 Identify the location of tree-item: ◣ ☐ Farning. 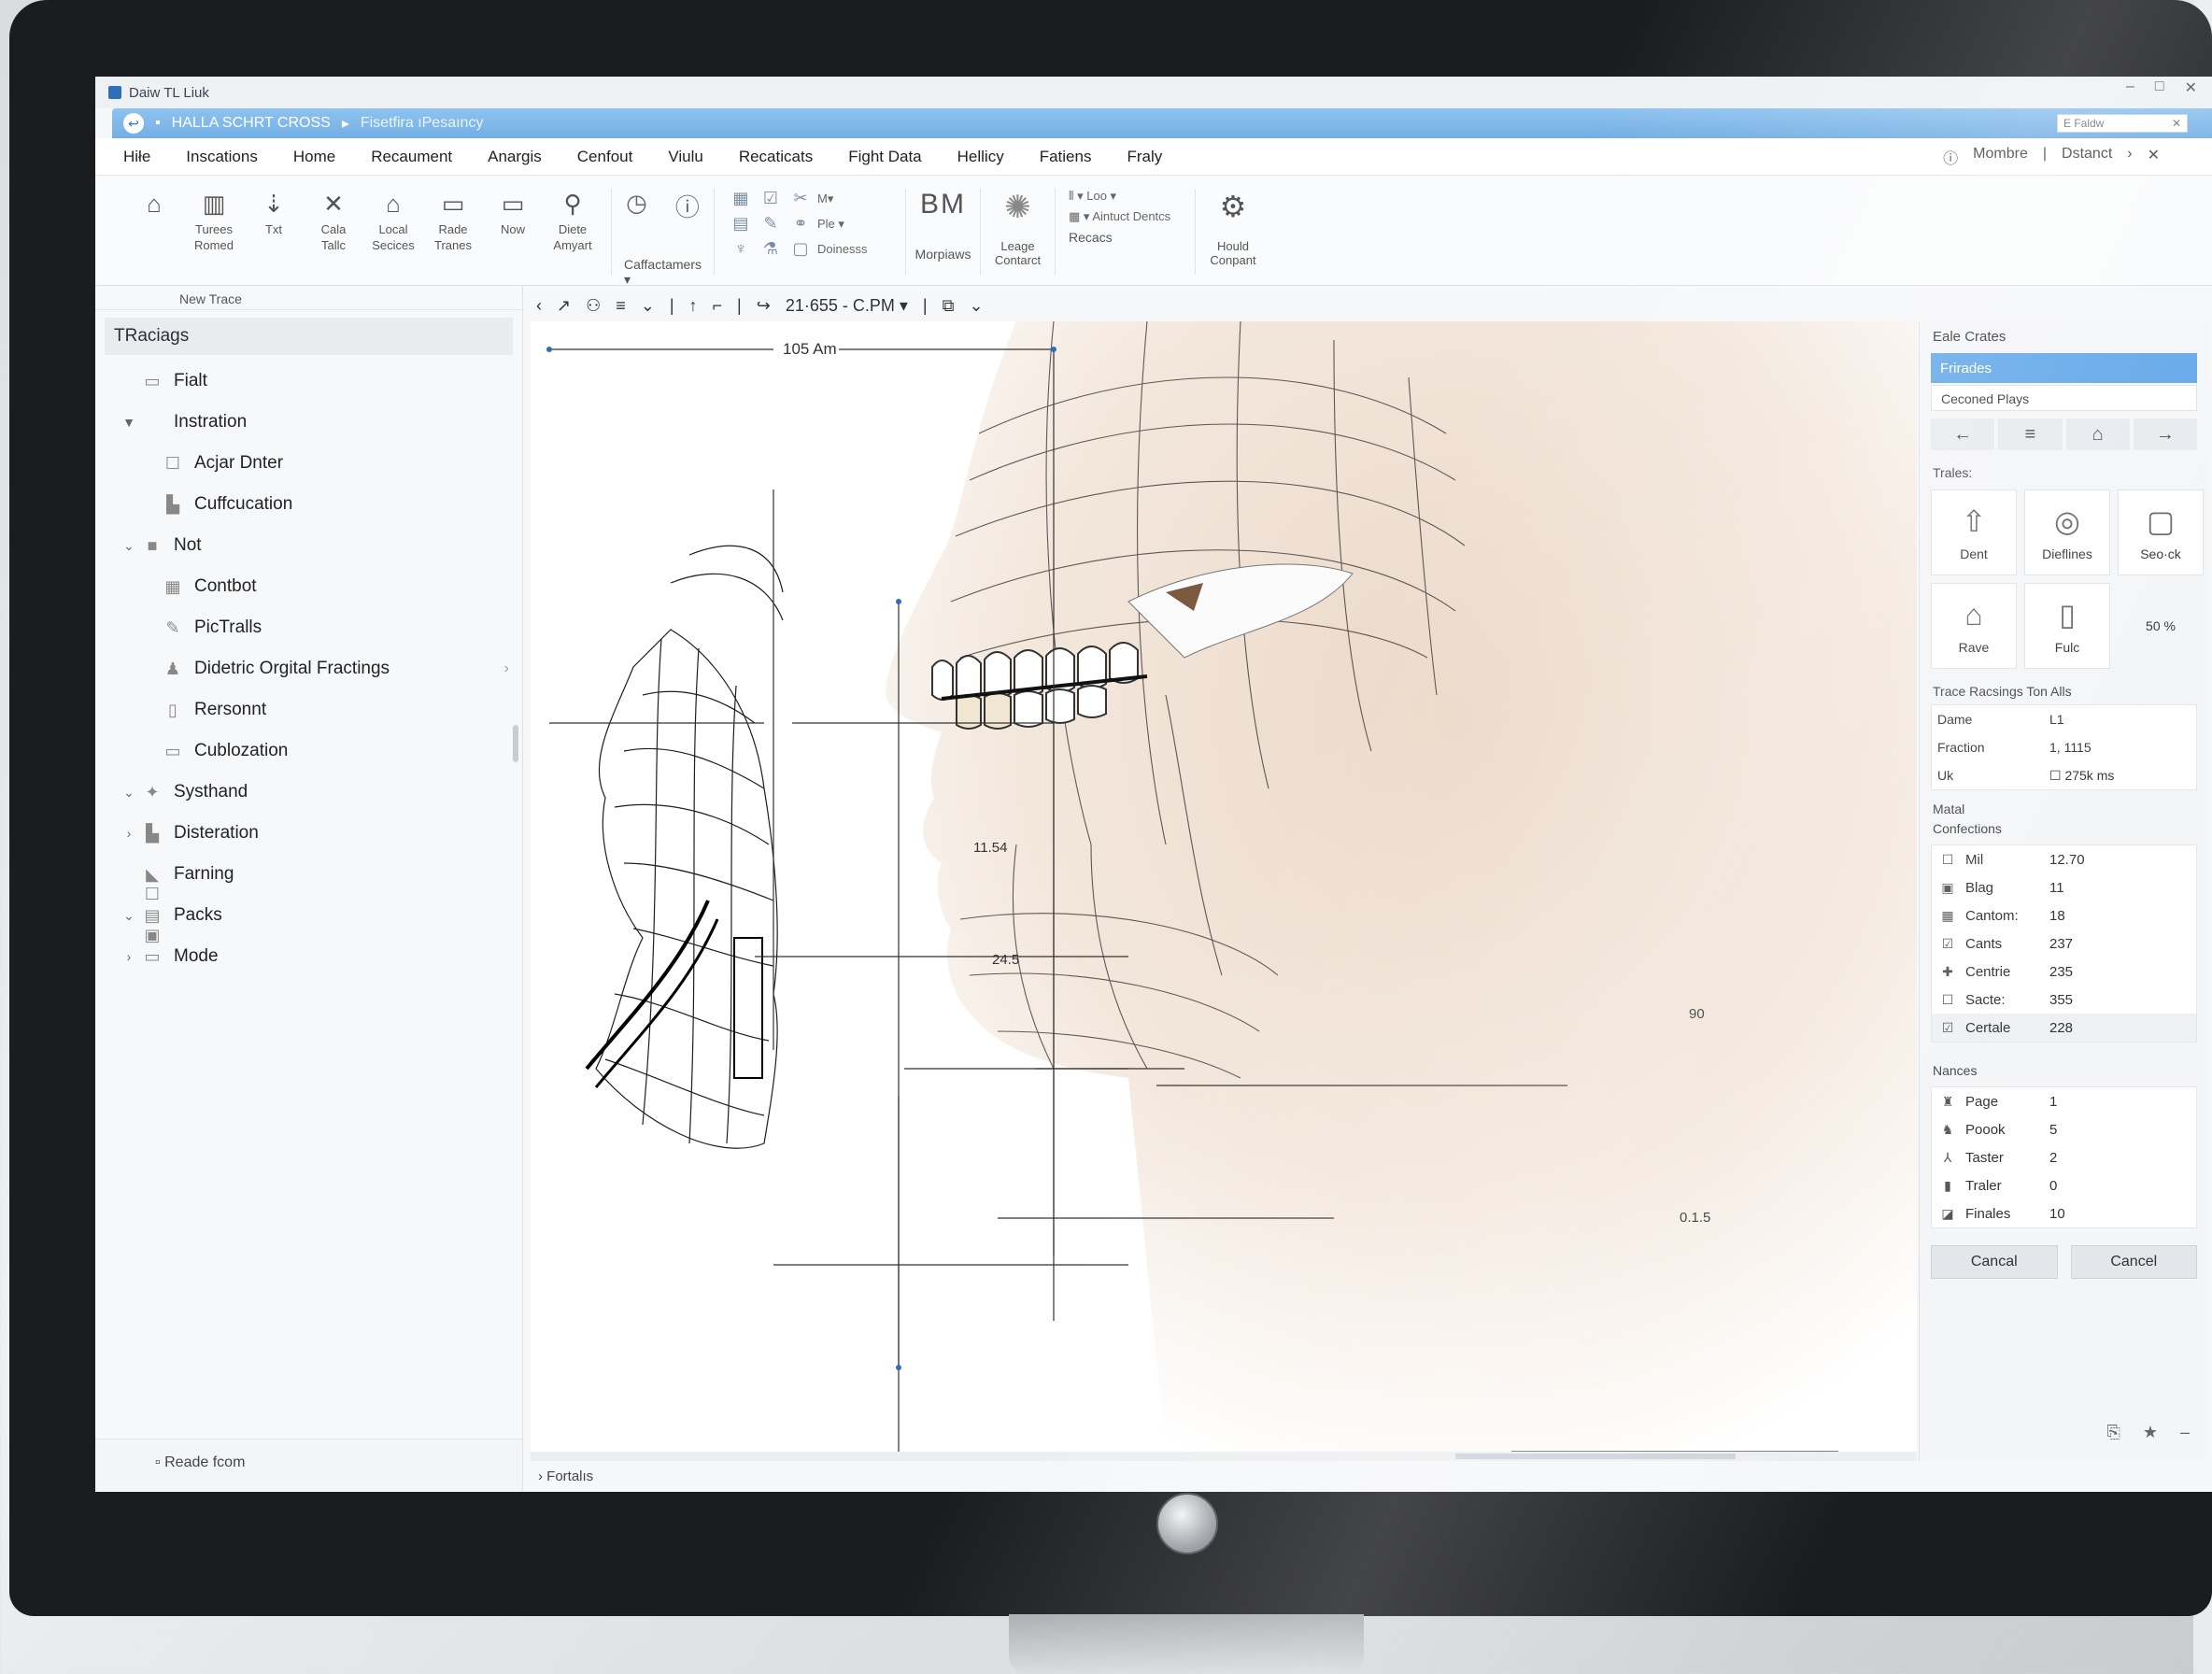
(309, 878).